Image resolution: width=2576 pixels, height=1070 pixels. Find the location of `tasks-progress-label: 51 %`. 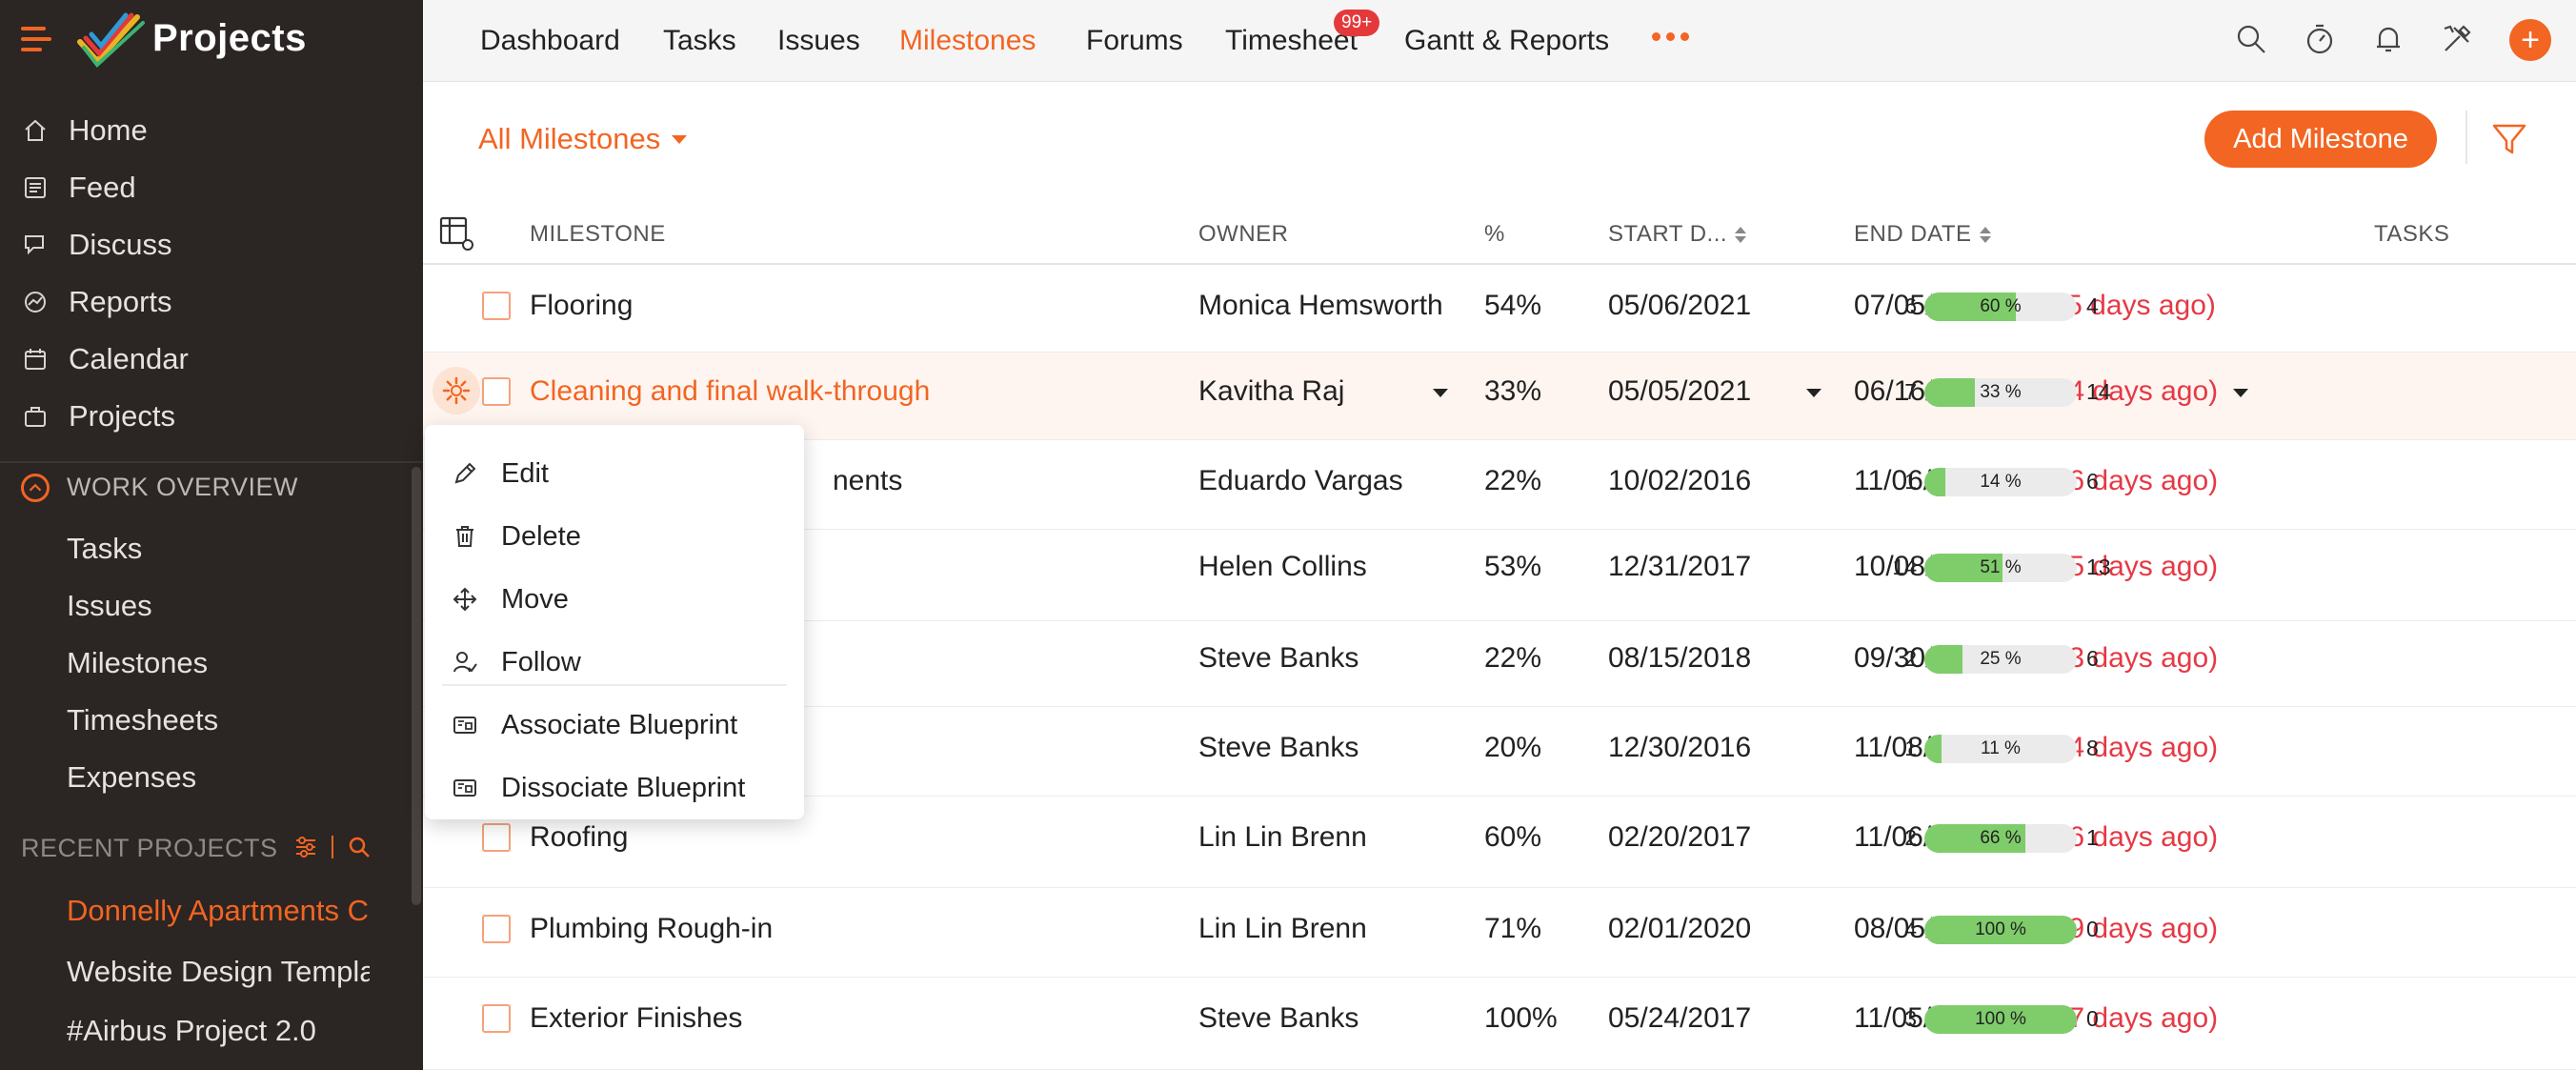

tasks-progress-label: 51 % is located at coordinates (2001, 567).